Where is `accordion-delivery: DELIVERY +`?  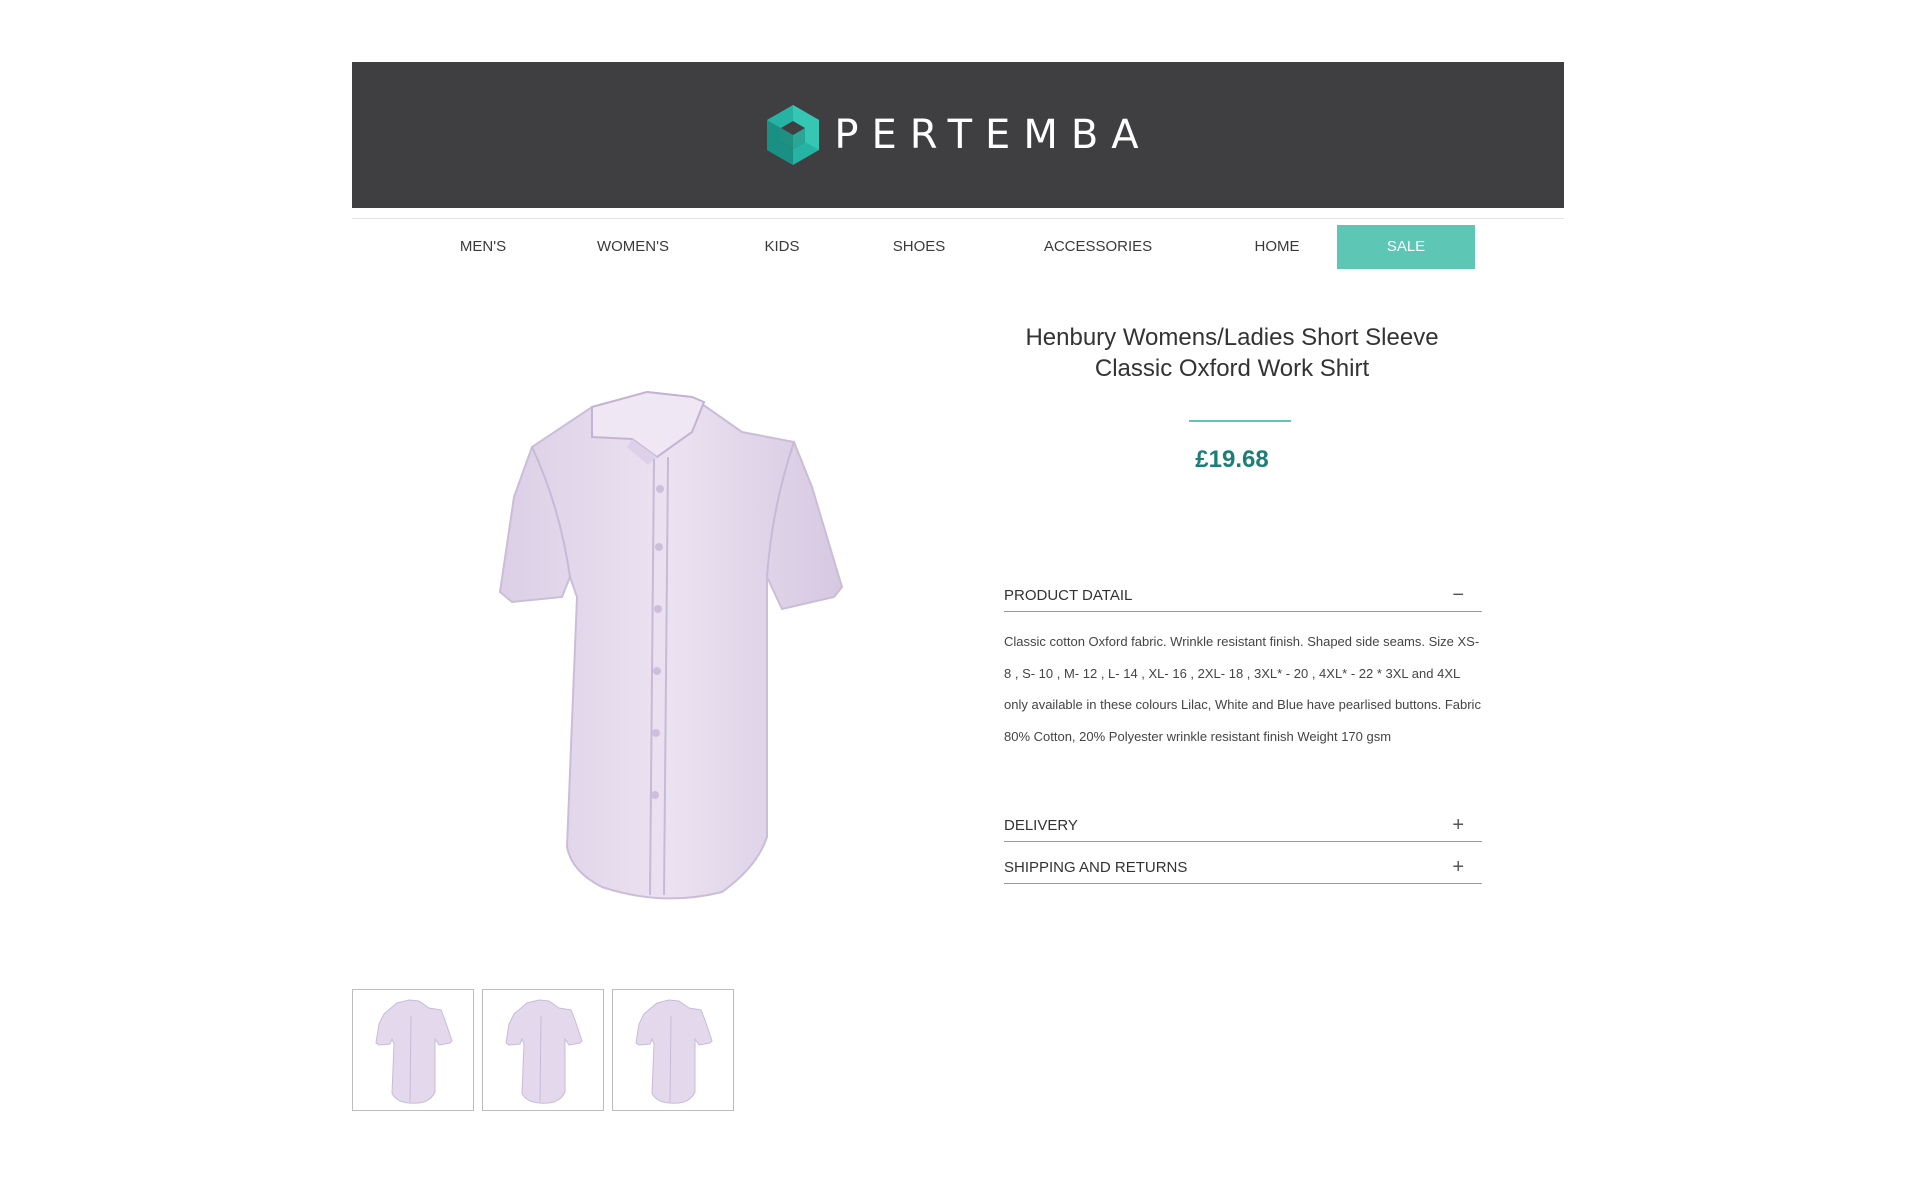 accordion-delivery: DELIVERY + is located at coordinates (1243, 828).